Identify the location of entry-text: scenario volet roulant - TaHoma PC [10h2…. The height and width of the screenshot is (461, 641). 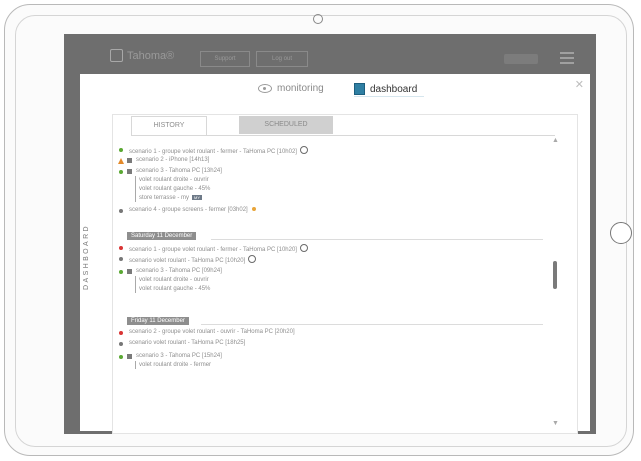
(187, 261).